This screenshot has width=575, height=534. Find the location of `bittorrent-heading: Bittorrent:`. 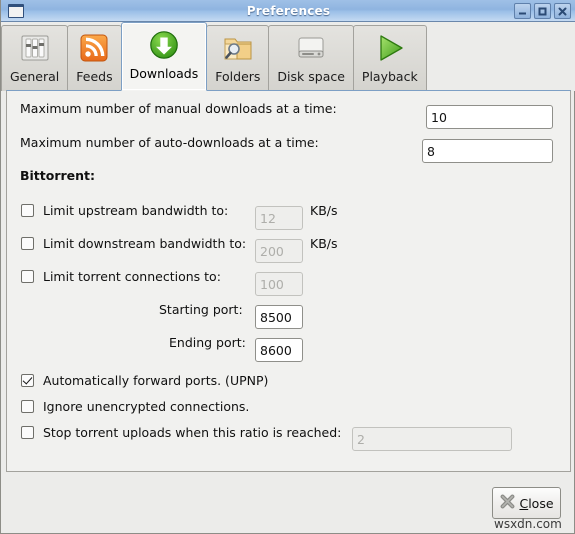

bittorrent-heading: Bittorrent: is located at coordinates (57, 175).